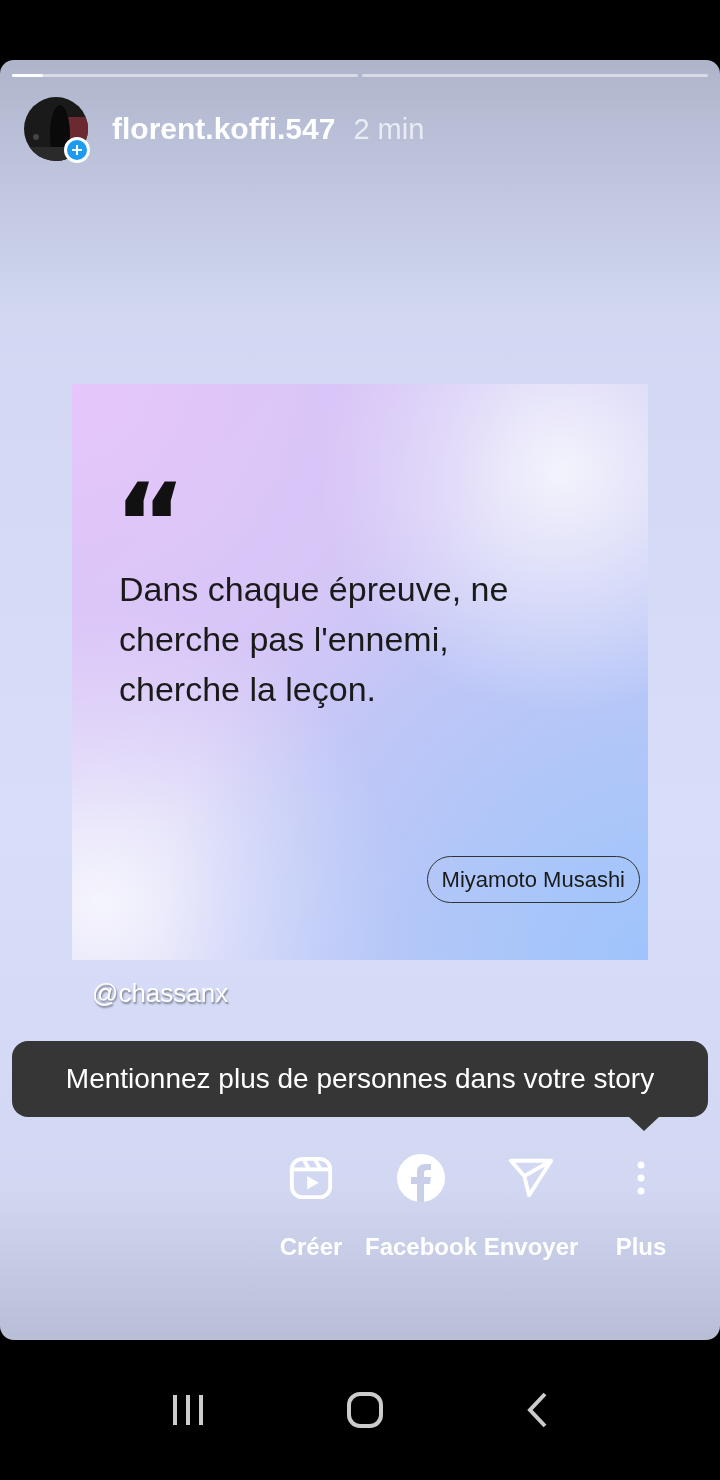 Image resolution: width=720 pixels, height=1480 pixels. What do you see at coordinates (77, 150) in the screenshot?
I see `add-icon` at bounding box center [77, 150].